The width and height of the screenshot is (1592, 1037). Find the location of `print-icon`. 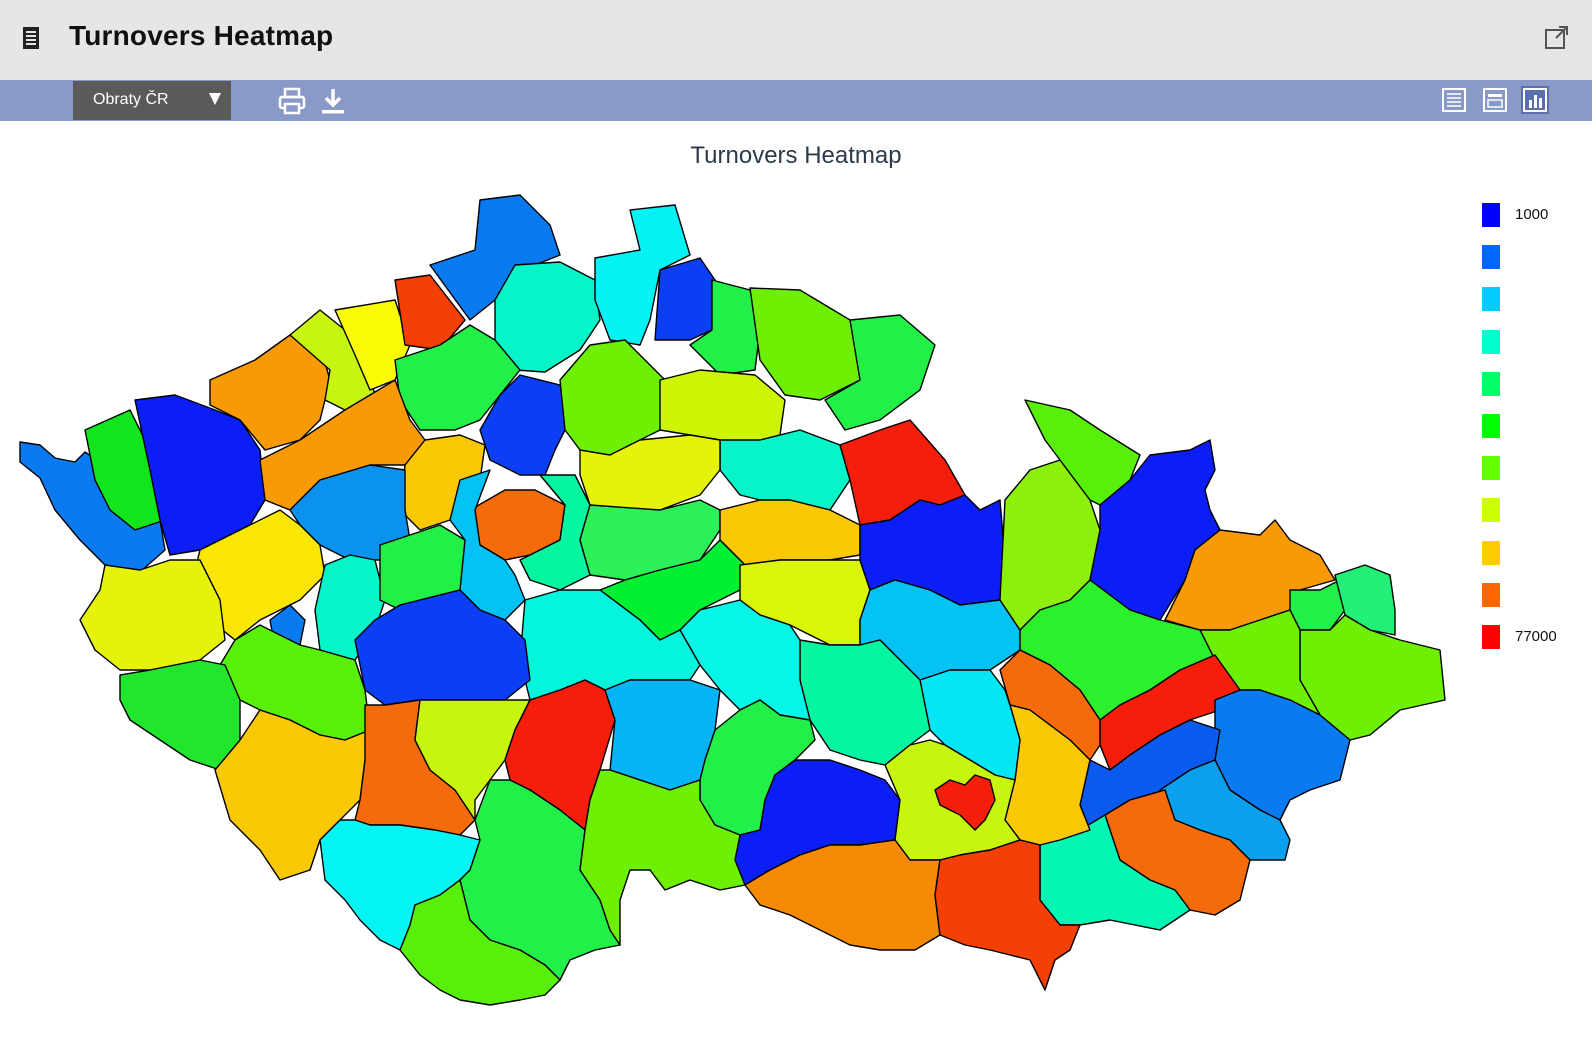

print-icon is located at coordinates (292, 101).